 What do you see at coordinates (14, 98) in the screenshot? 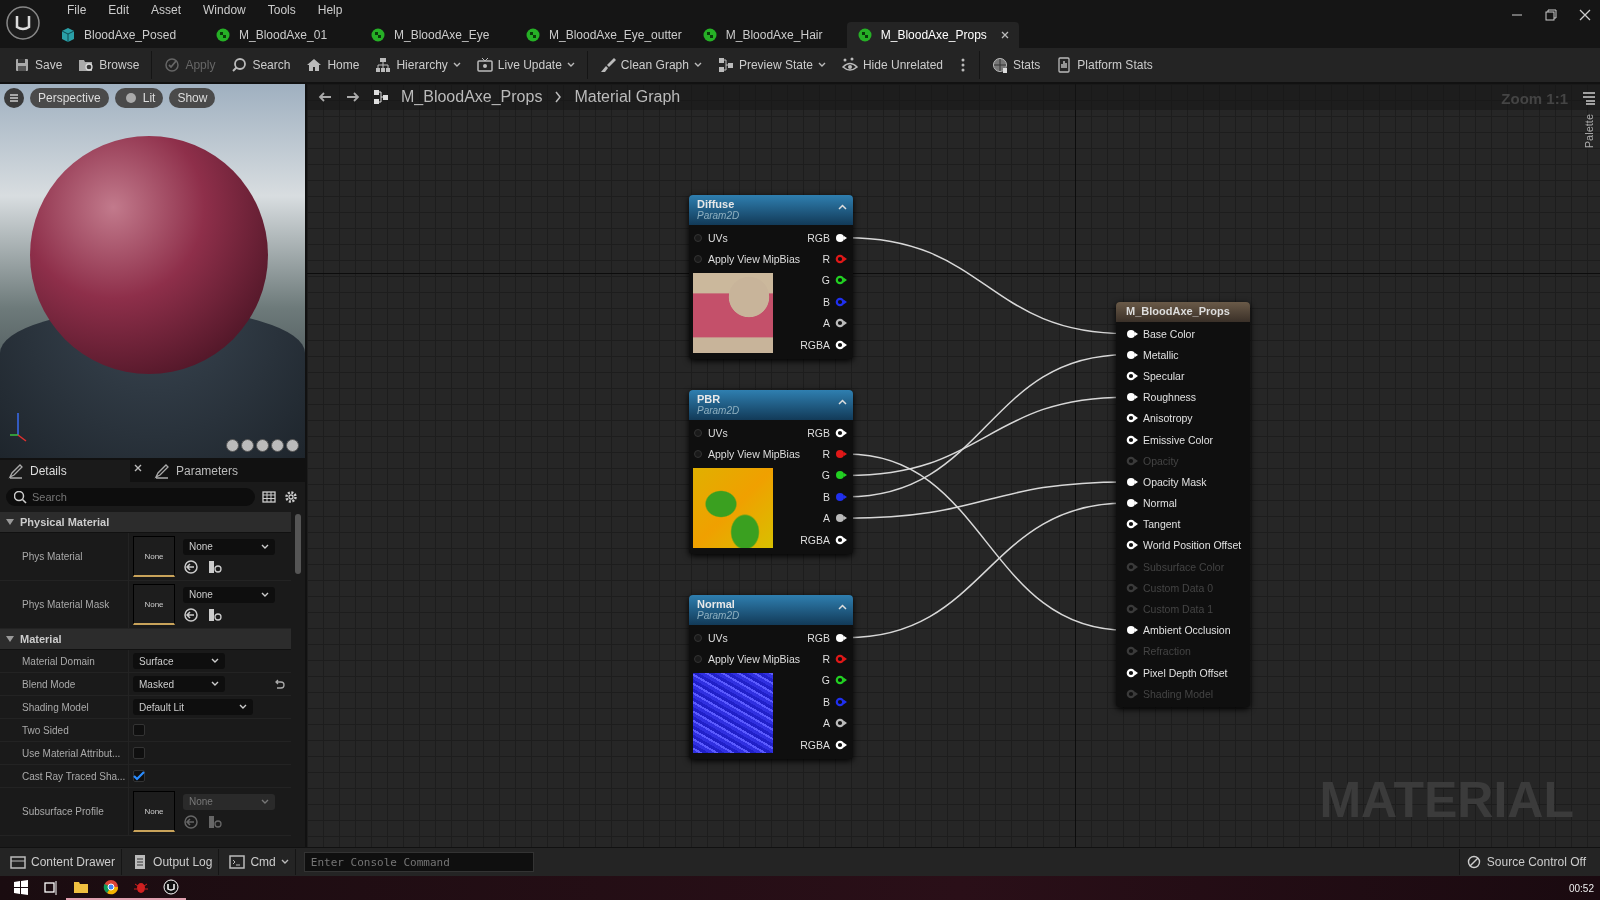
I see `viewport-menu-button` at bounding box center [14, 98].